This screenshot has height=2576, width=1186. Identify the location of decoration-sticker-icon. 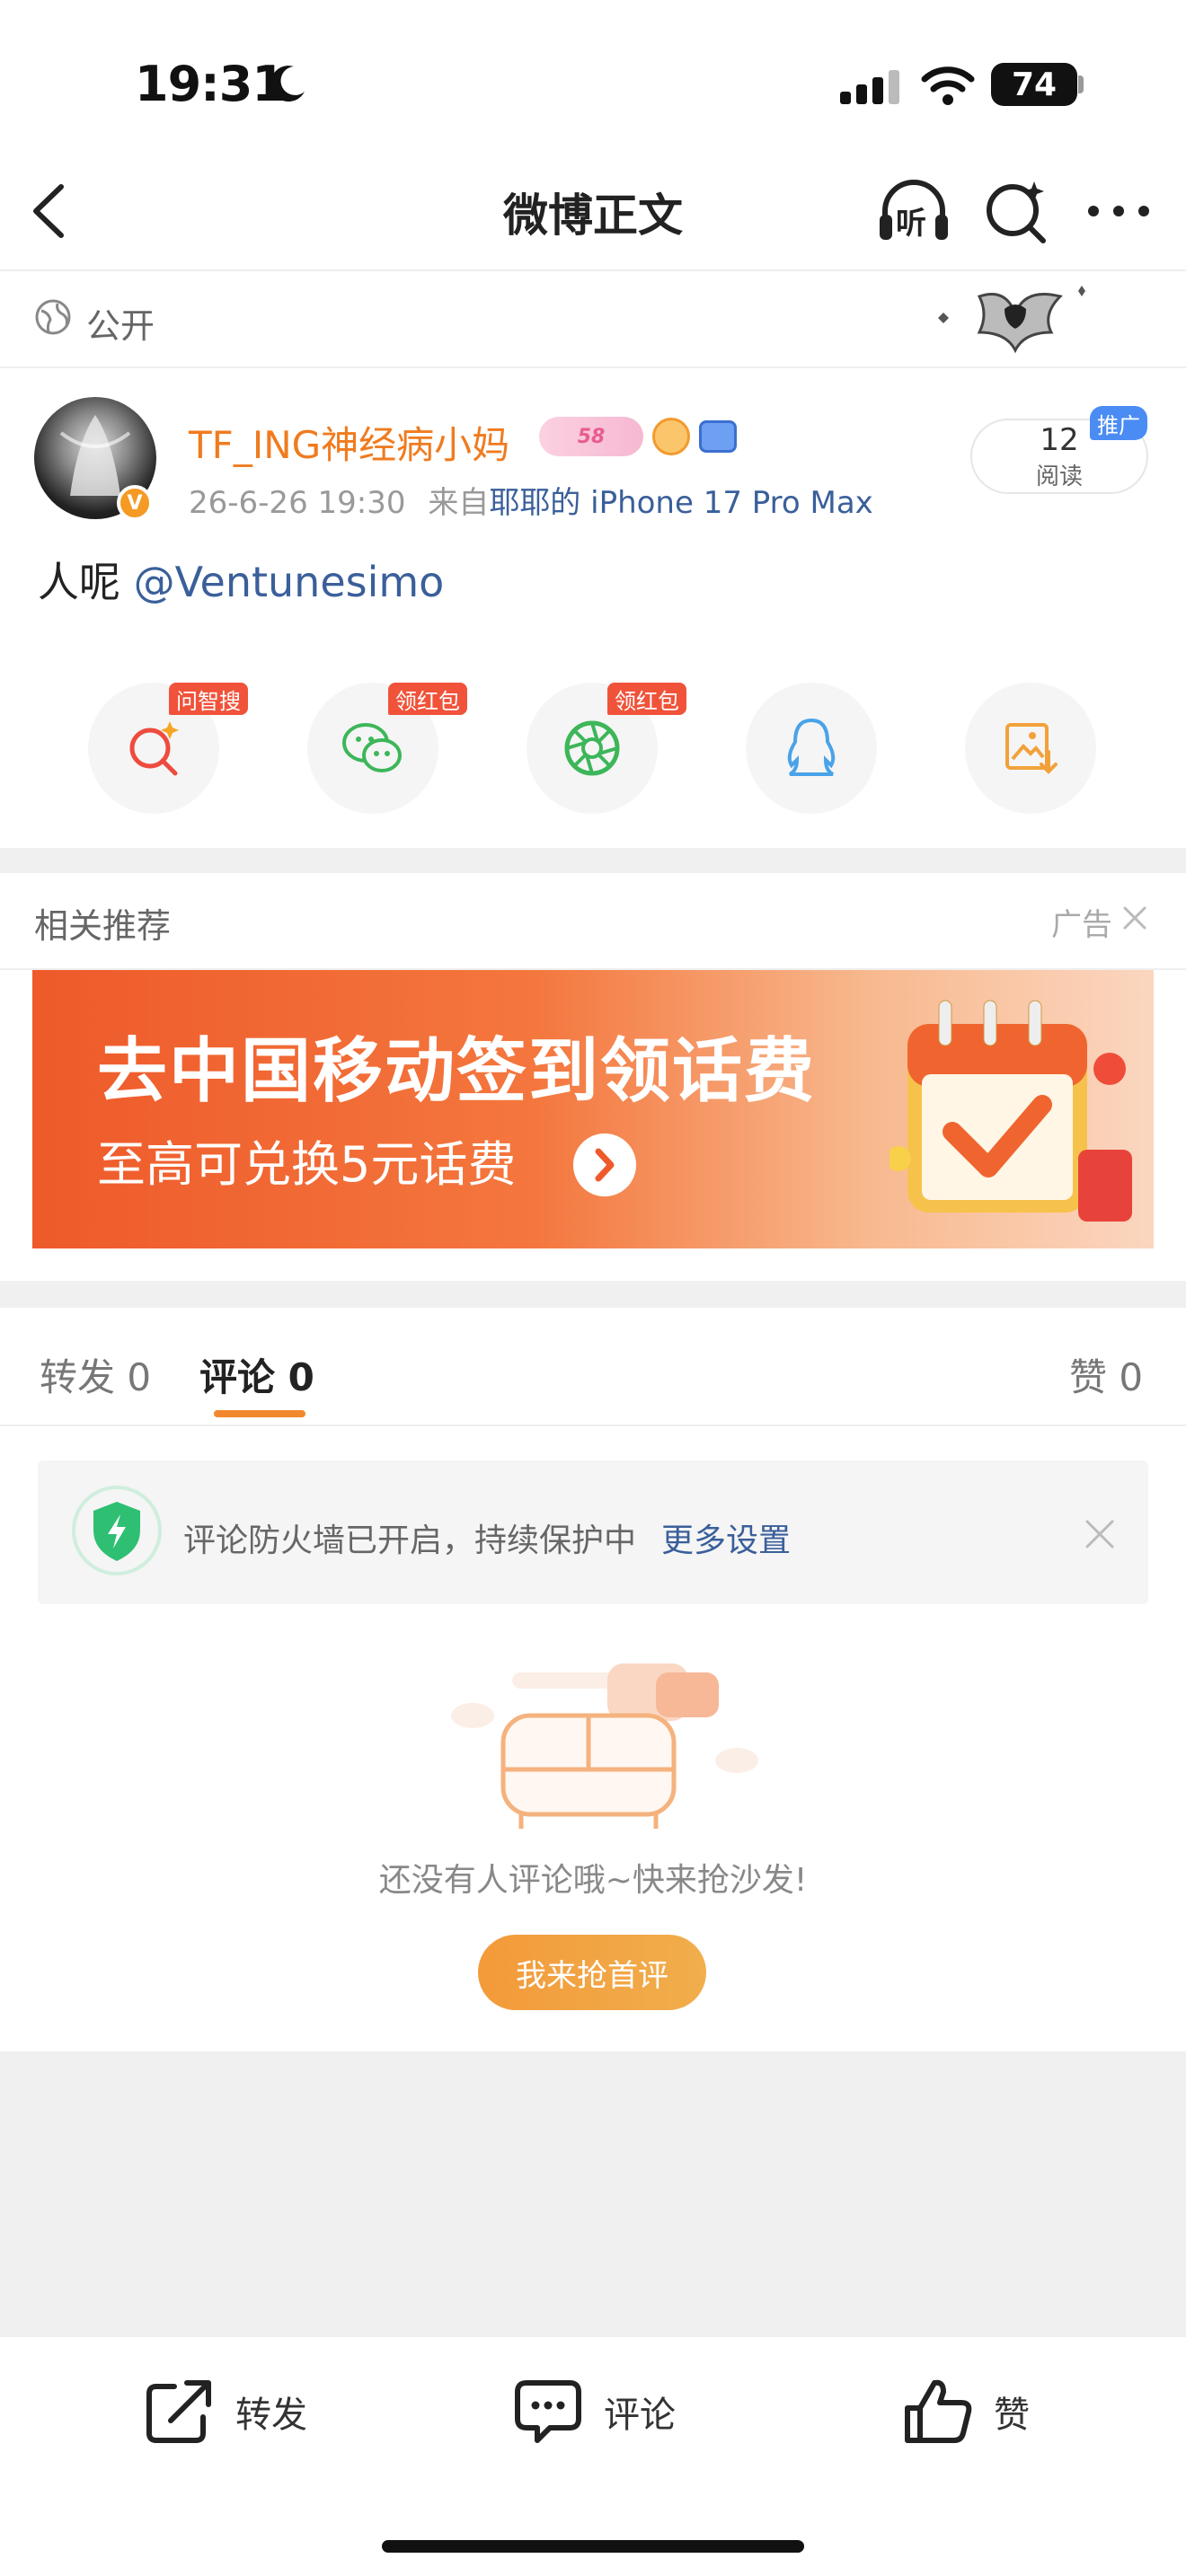
(1011, 320).